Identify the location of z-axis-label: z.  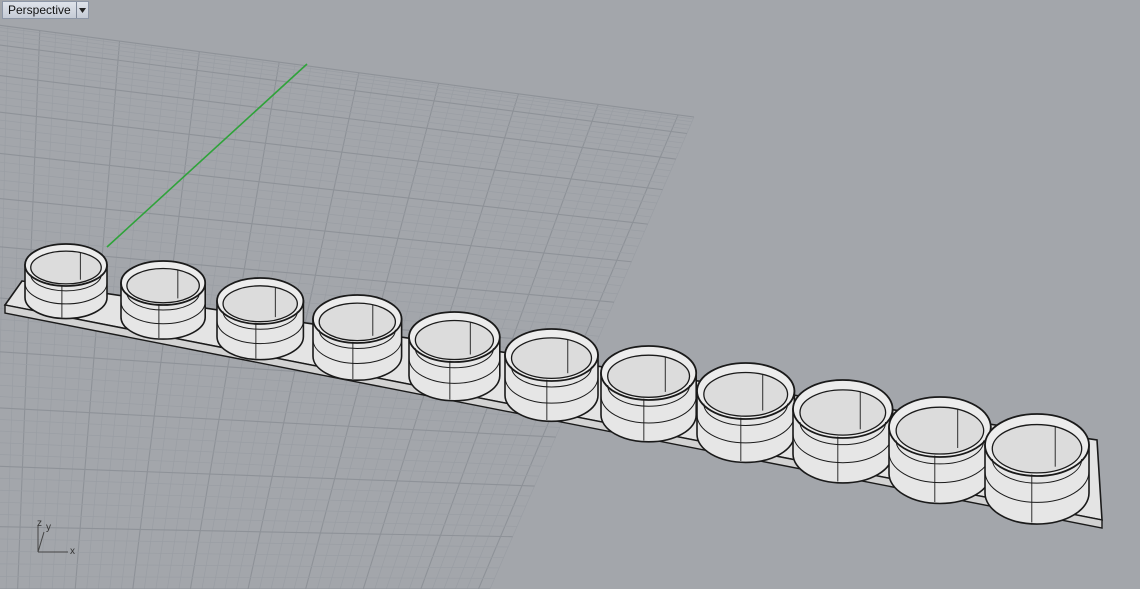
(39, 523).